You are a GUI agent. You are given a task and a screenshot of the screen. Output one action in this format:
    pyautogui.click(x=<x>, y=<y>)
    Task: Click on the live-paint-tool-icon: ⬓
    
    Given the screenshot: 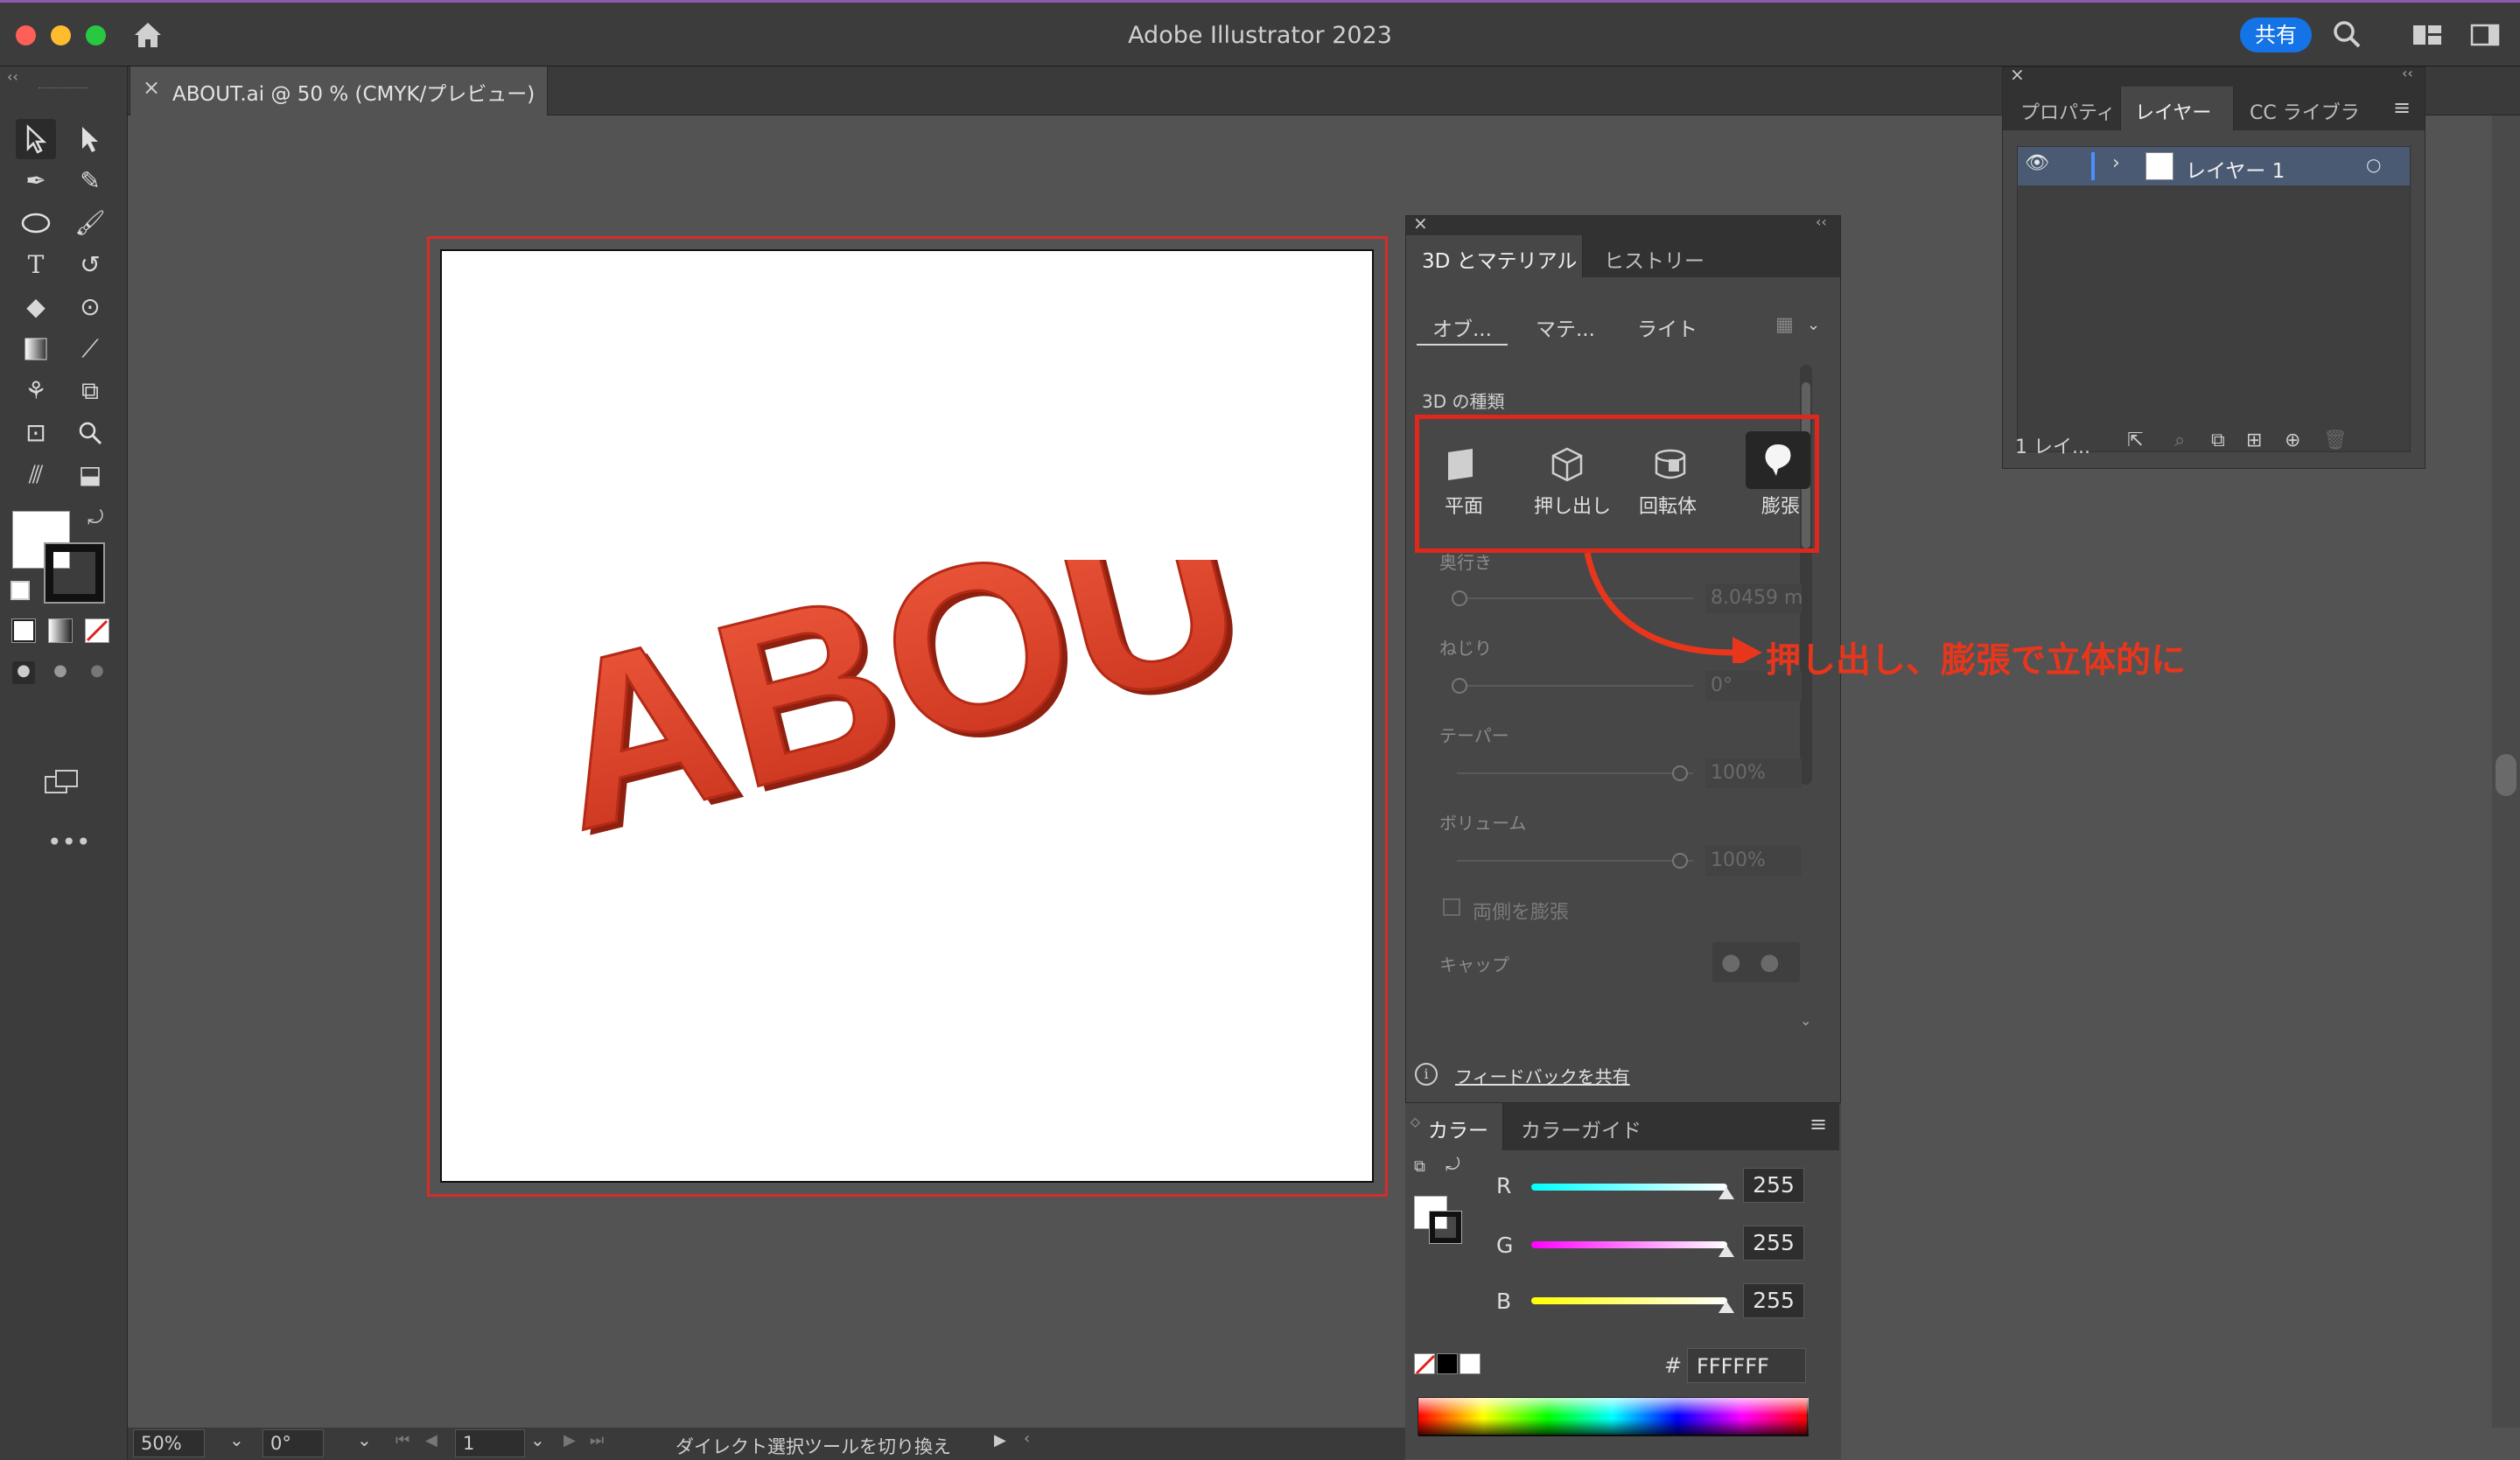 What is the action you would take?
    pyautogui.click(x=90, y=475)
    